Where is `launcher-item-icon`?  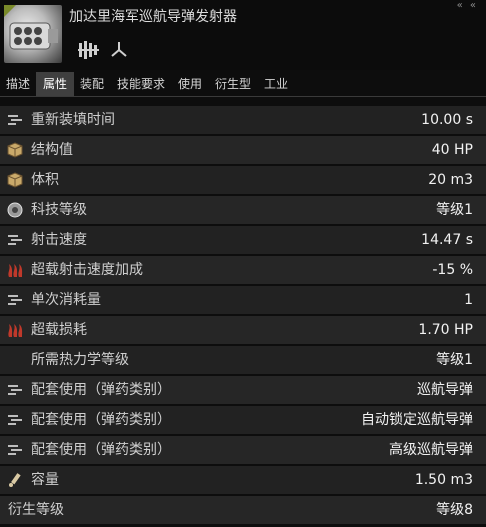
launcher-item-icon is located at coordinates (33, 34).